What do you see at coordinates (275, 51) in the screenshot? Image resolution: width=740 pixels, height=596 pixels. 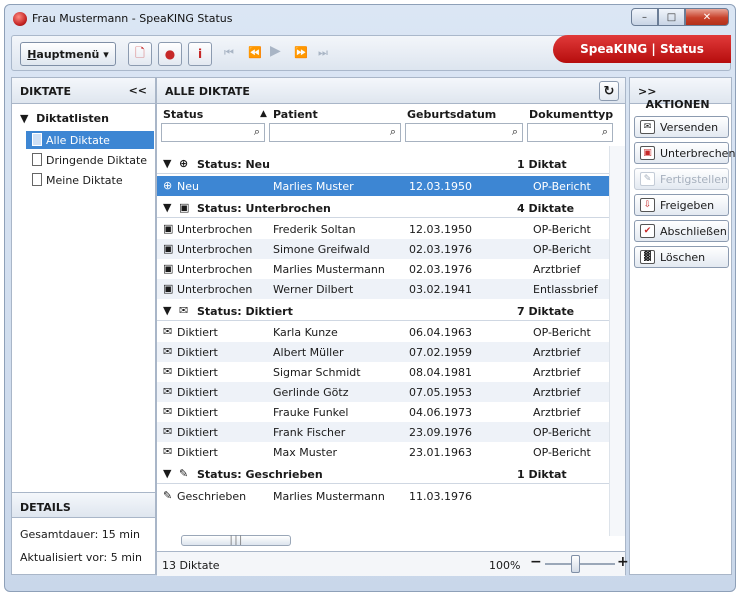 I see `play-icon: ▶` at bounding box center [275, 51].